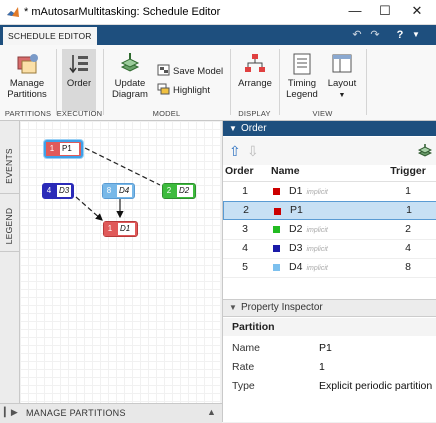 This screenshot has width=436, height=423. Describe the element at coordinates (342, 63) in the screenshot. I see `layout-icon` at that location.